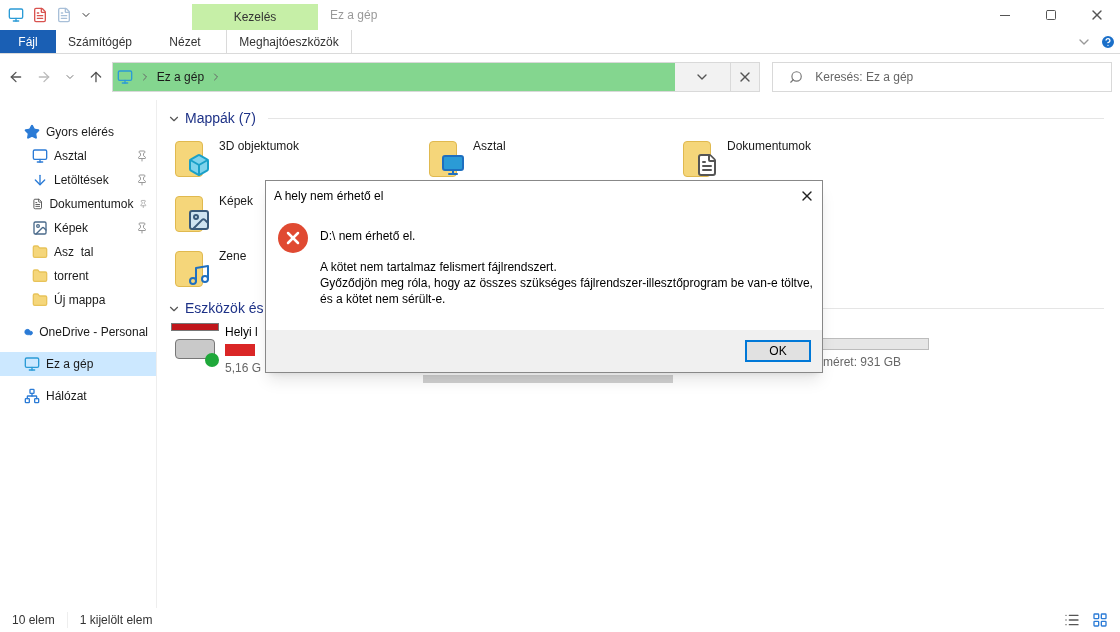  What do you see at coordinates (236, 201) in the screenshot?
I see `folder-name: Képek` at bounding box center [236, 201].